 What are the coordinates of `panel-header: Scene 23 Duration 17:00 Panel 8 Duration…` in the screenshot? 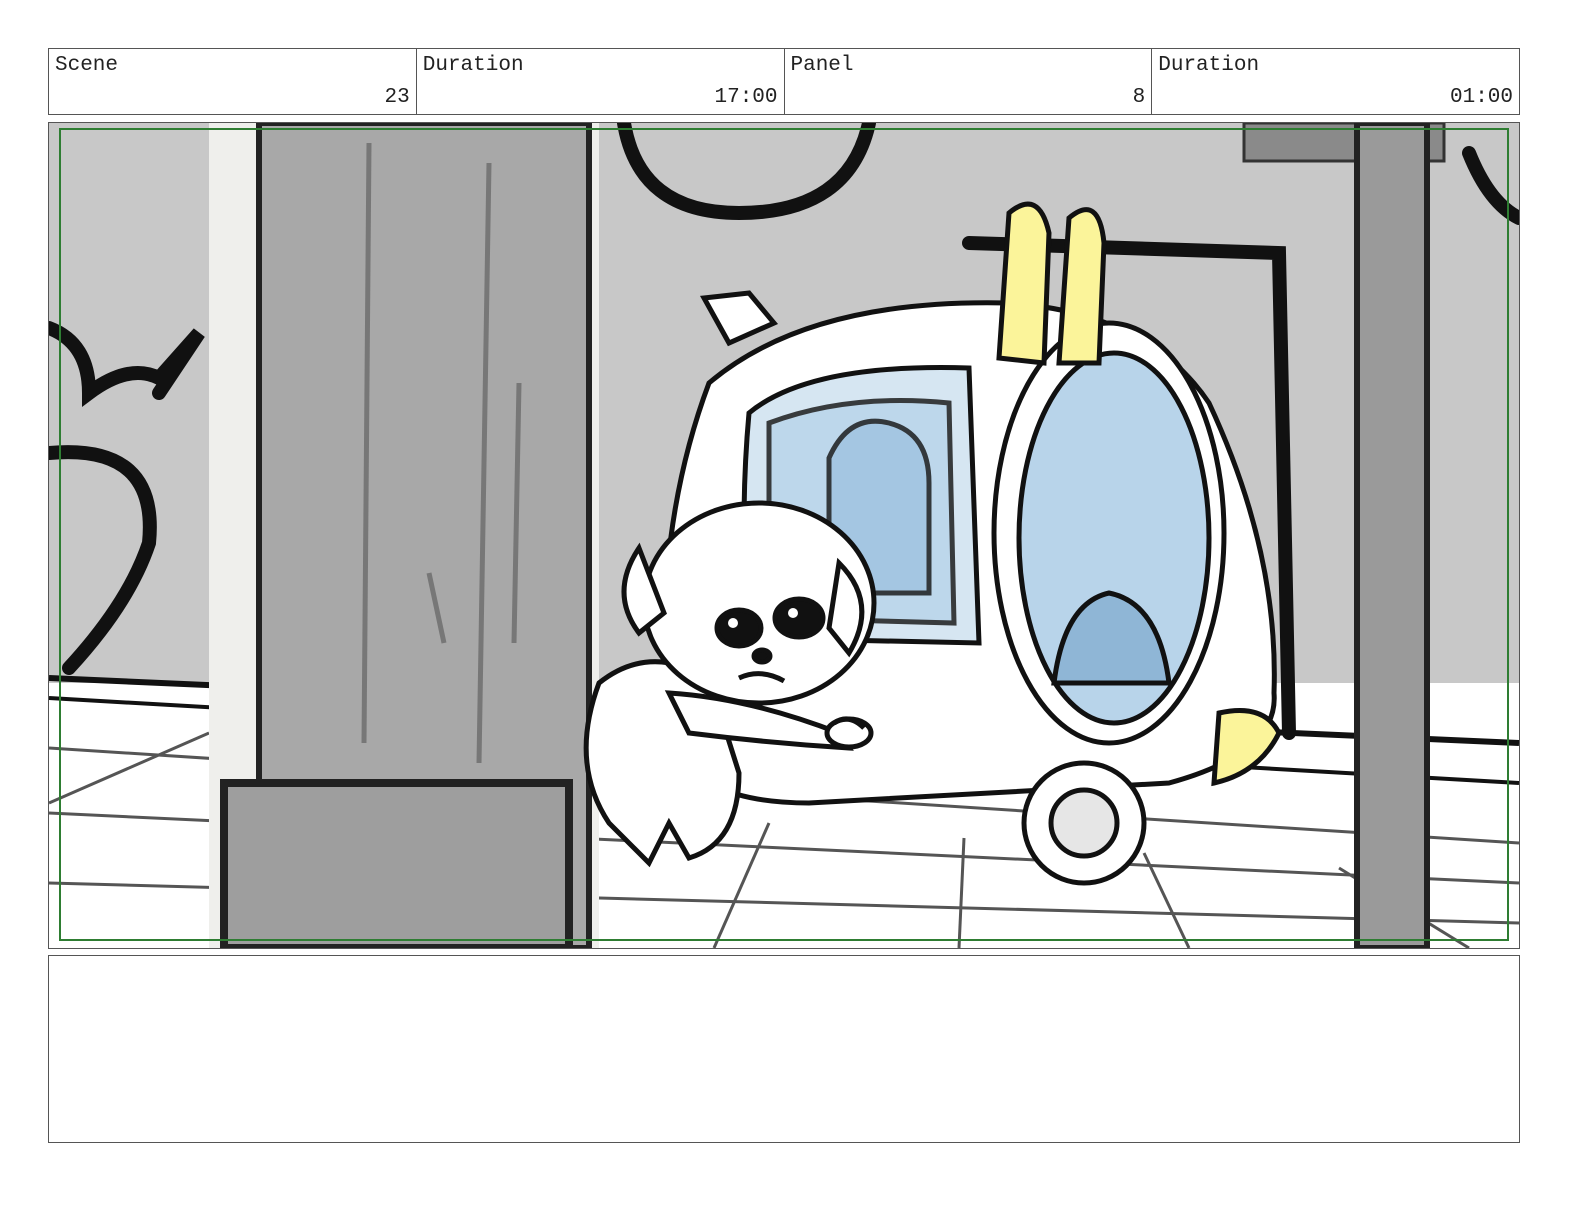 It's located at (784, 81).